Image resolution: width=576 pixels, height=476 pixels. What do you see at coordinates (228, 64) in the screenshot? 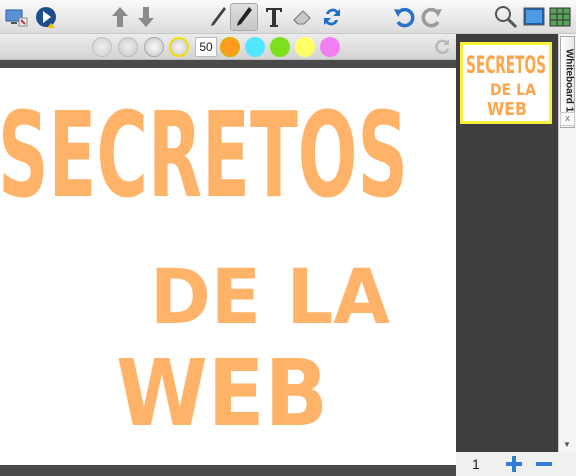
I see `canvas-top-border` at bounding box center [228, 64].